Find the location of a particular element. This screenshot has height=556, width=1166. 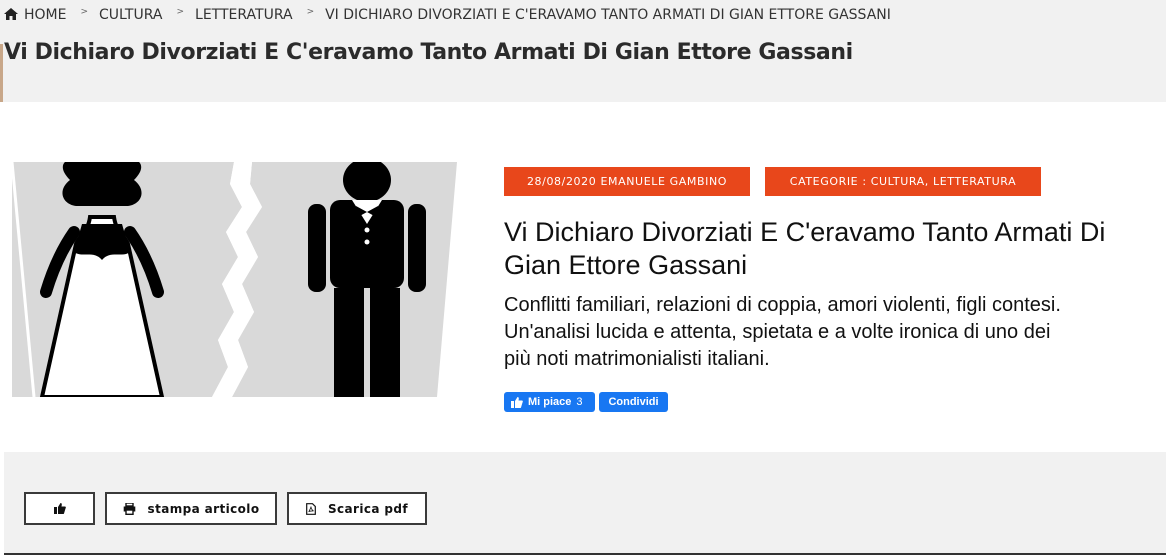

facebook-like-label: Mi piace is located at coordinates (550, 402).